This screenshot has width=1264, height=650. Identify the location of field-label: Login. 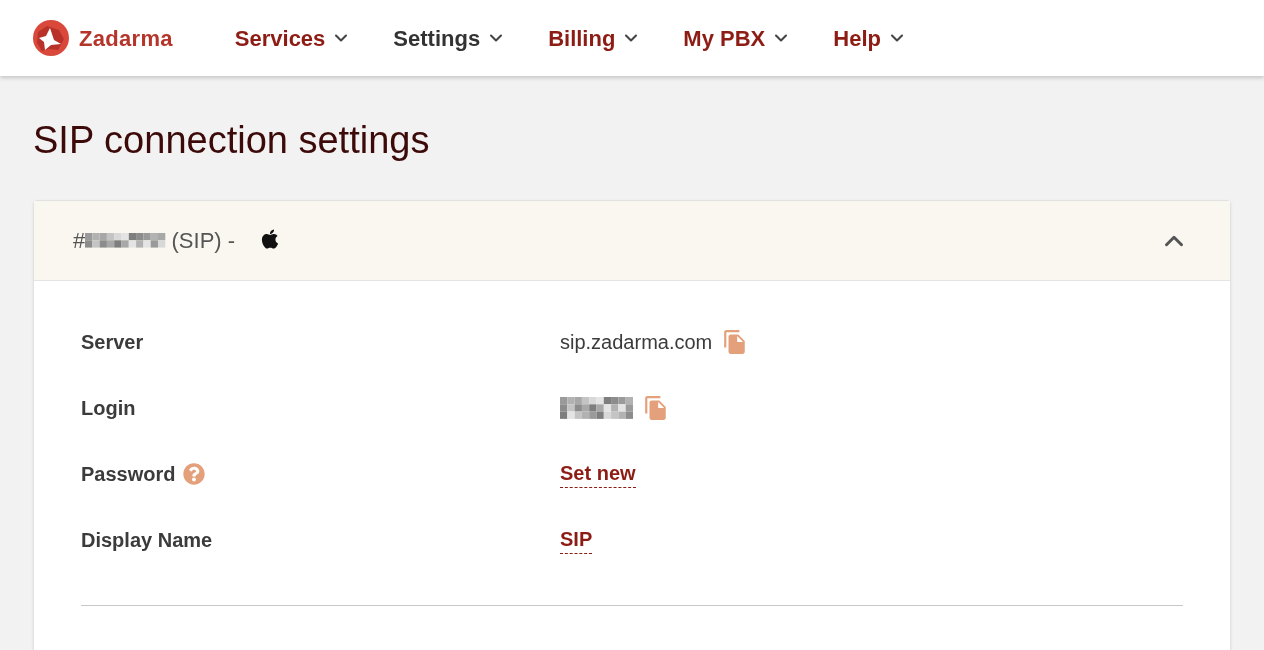
(108, 408).